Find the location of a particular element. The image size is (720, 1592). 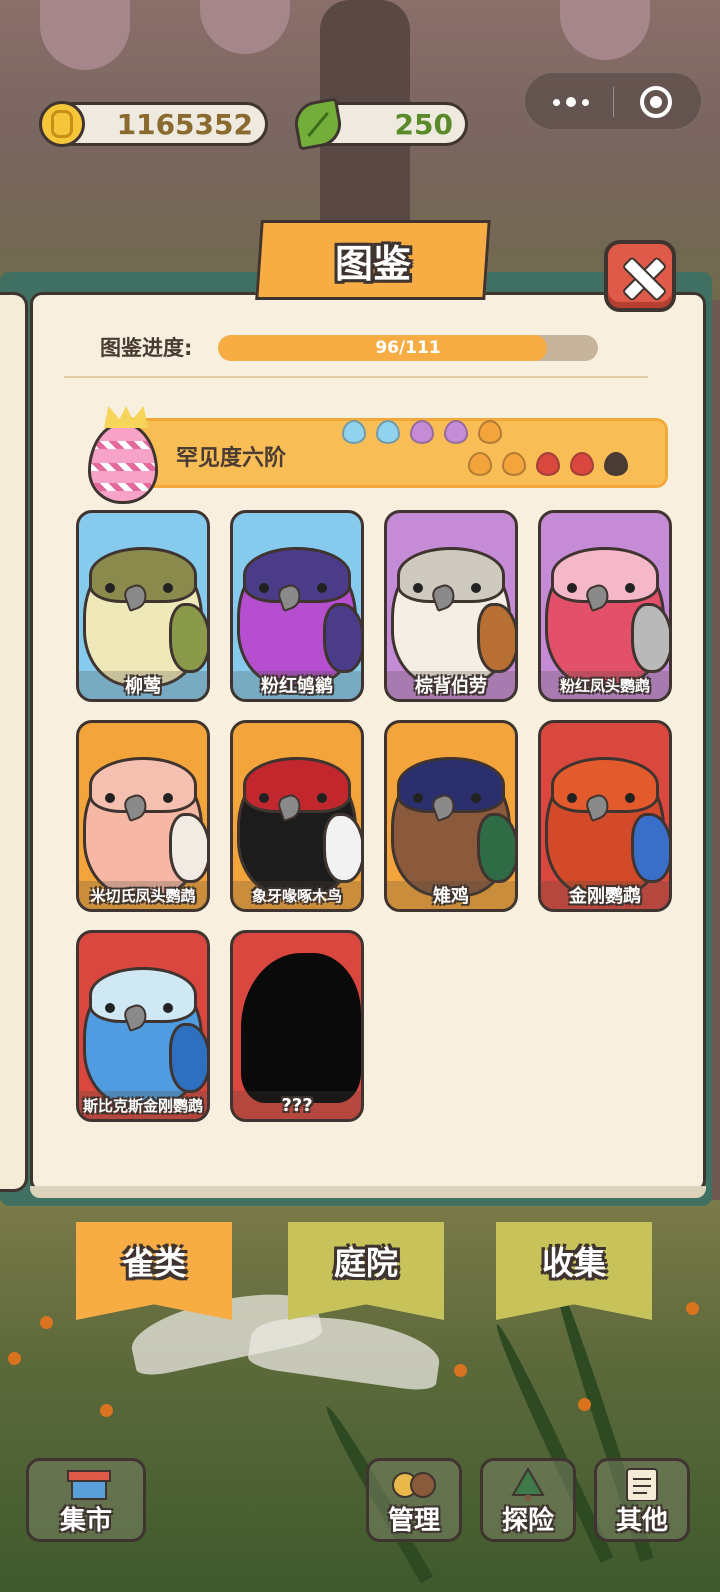

bird-card: 柳莺 is located at coordinates (143, 606).